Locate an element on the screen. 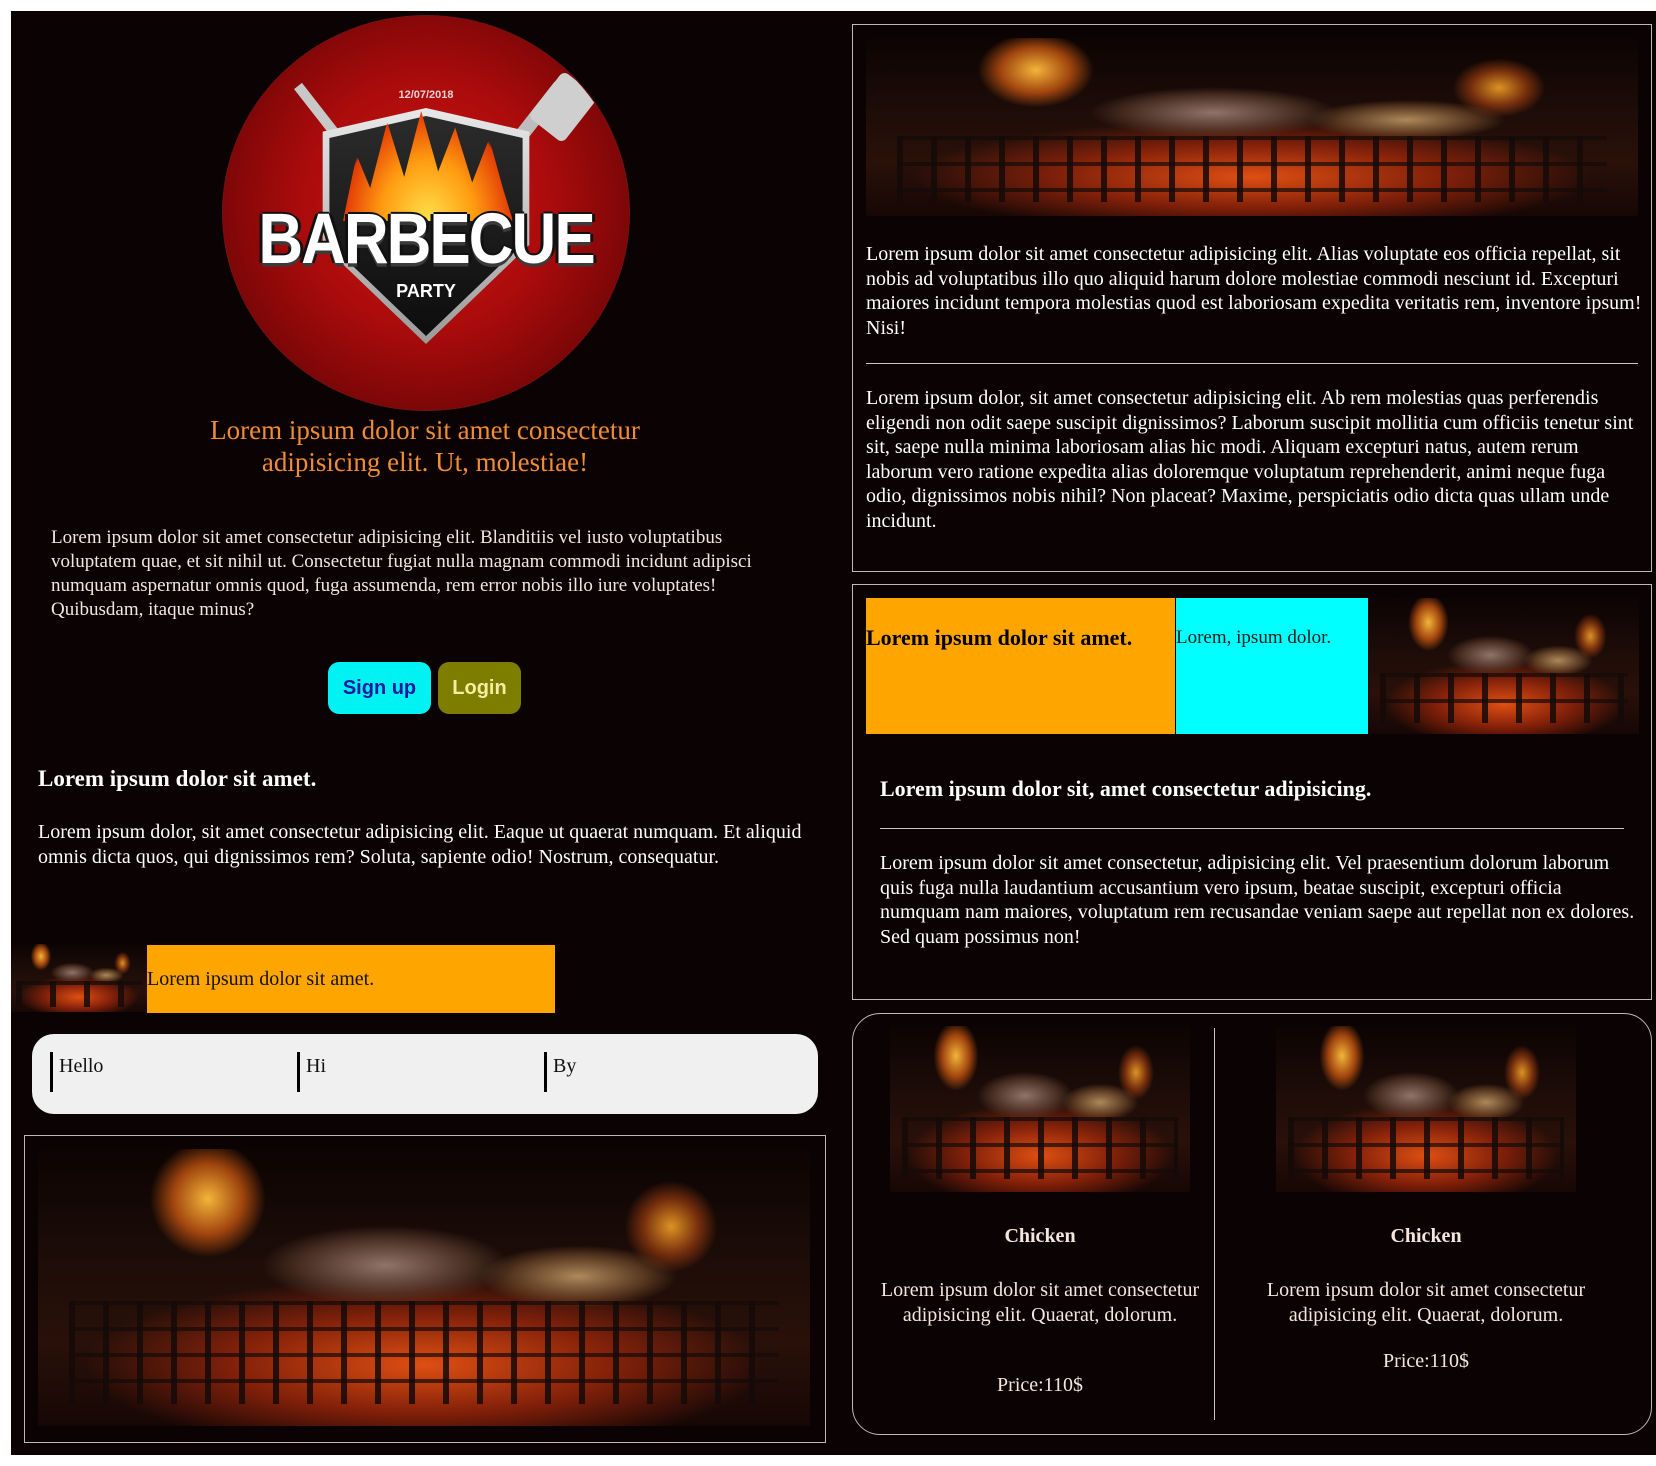 This screenshot has height=1466, width=1656. article-image is located at coordinates (1252, 127).